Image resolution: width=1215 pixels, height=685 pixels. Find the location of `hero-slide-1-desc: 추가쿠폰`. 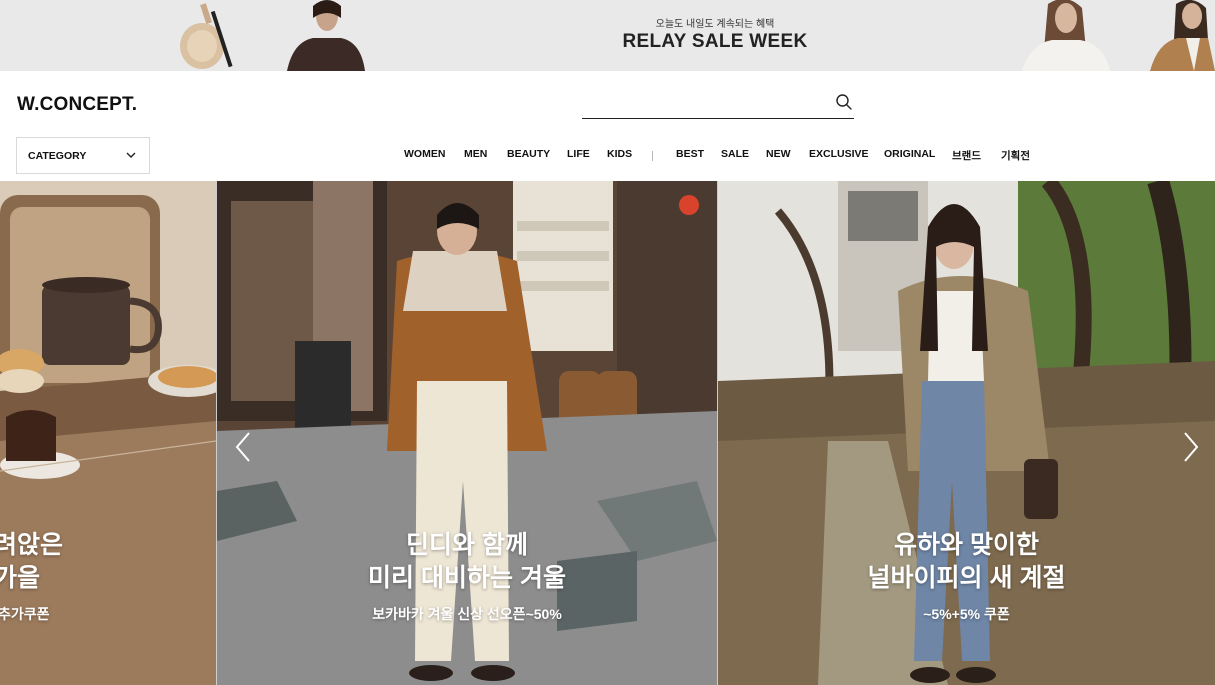

hero-slide-1-desc: 추가쿠폰 is located at coordinates (25, 614).